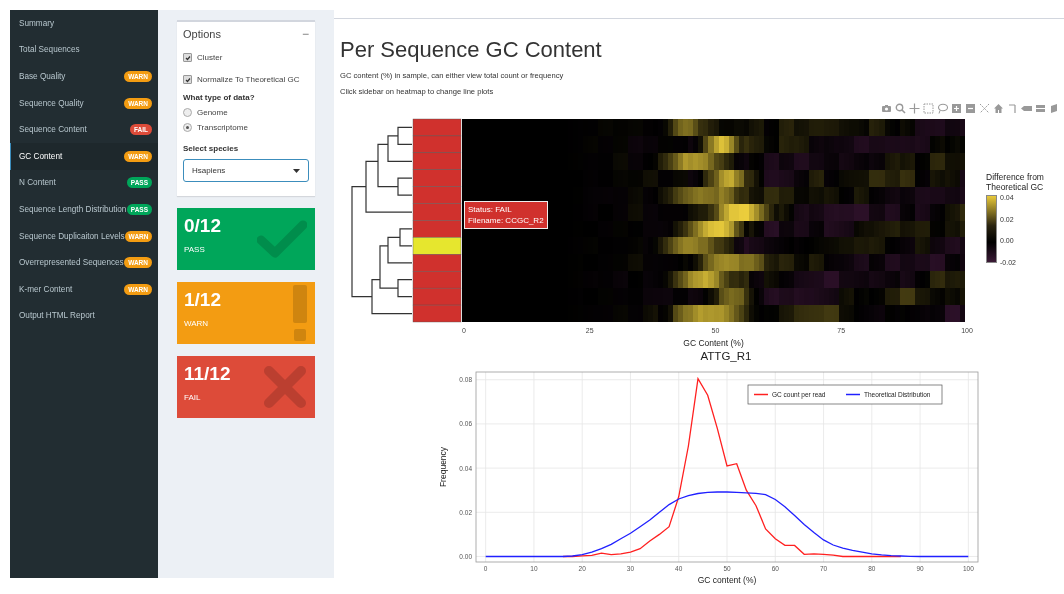  What do you see at coordinates (506, 215) in the screenshot?
I see `hover-tooltip: Status: FAIL Filename: CCGC_R2` at bounding box center [506, 215].